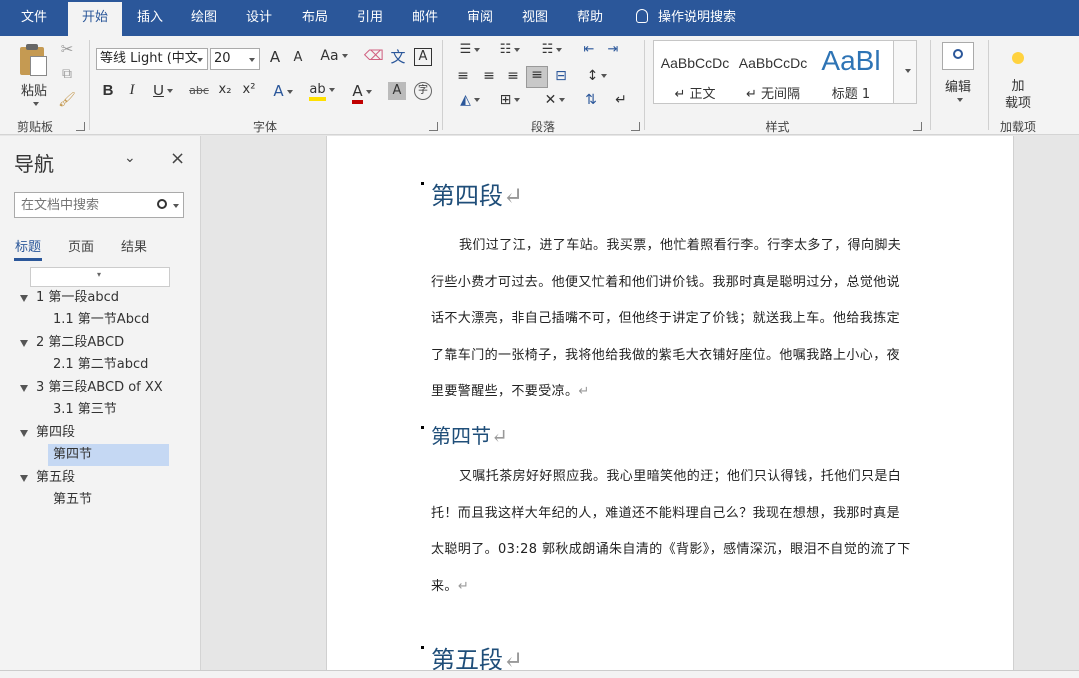  What do you see at coordinates (85, 410) in the screenshot?
I see `nav-heading-item: 3.1 第三节` at bounding box center [85, 410].